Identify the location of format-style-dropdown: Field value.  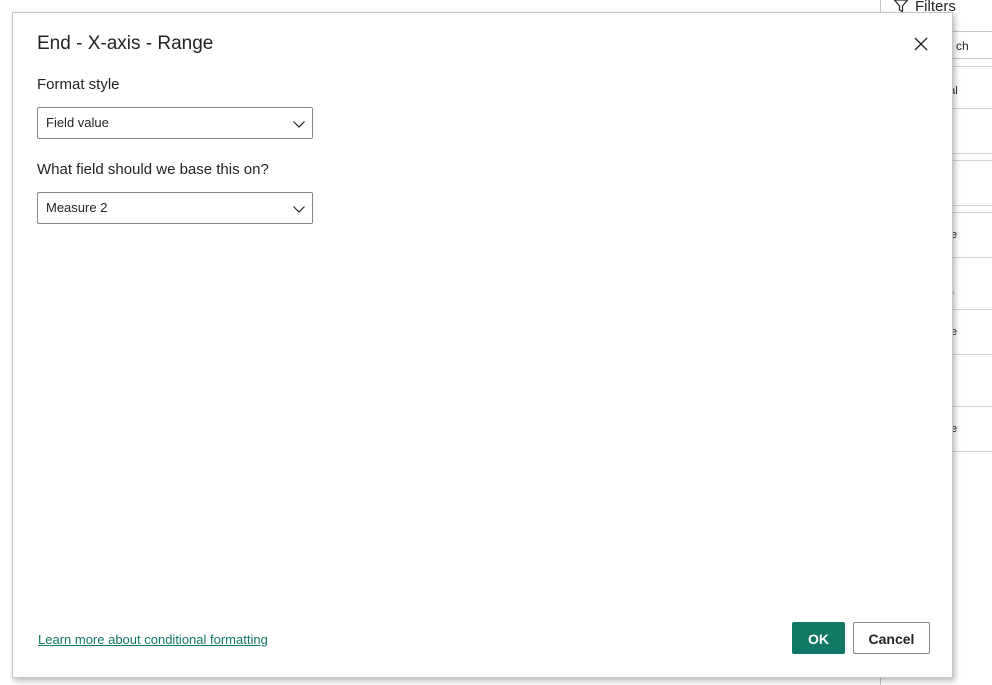
(175, 123).